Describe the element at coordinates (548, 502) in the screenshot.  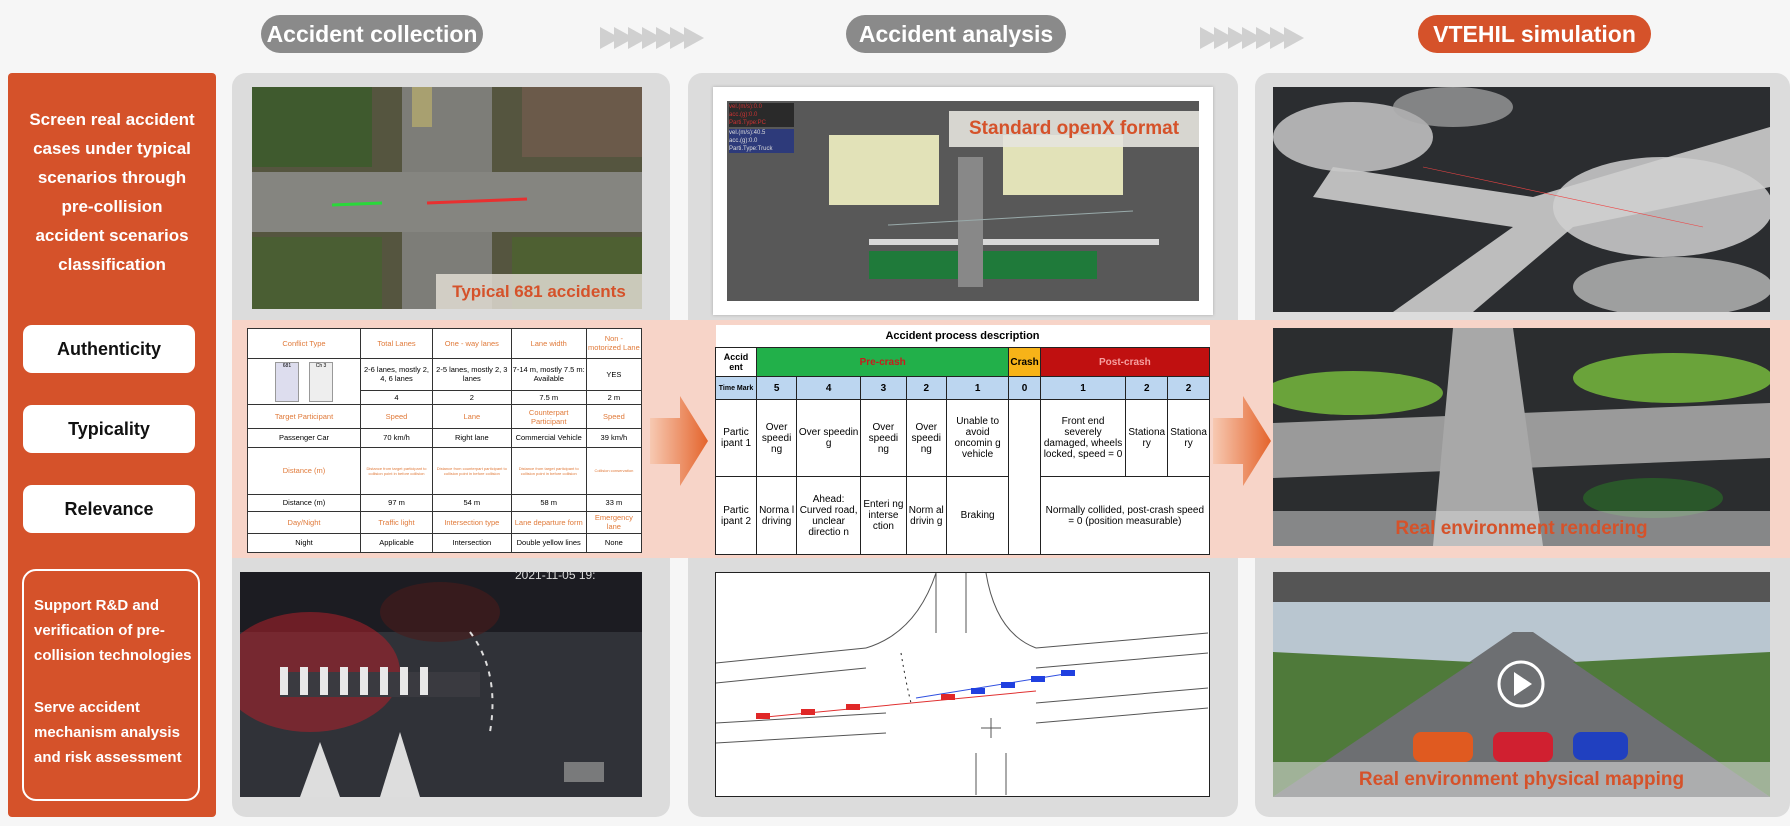
I see `cell: 58 m` at that location.